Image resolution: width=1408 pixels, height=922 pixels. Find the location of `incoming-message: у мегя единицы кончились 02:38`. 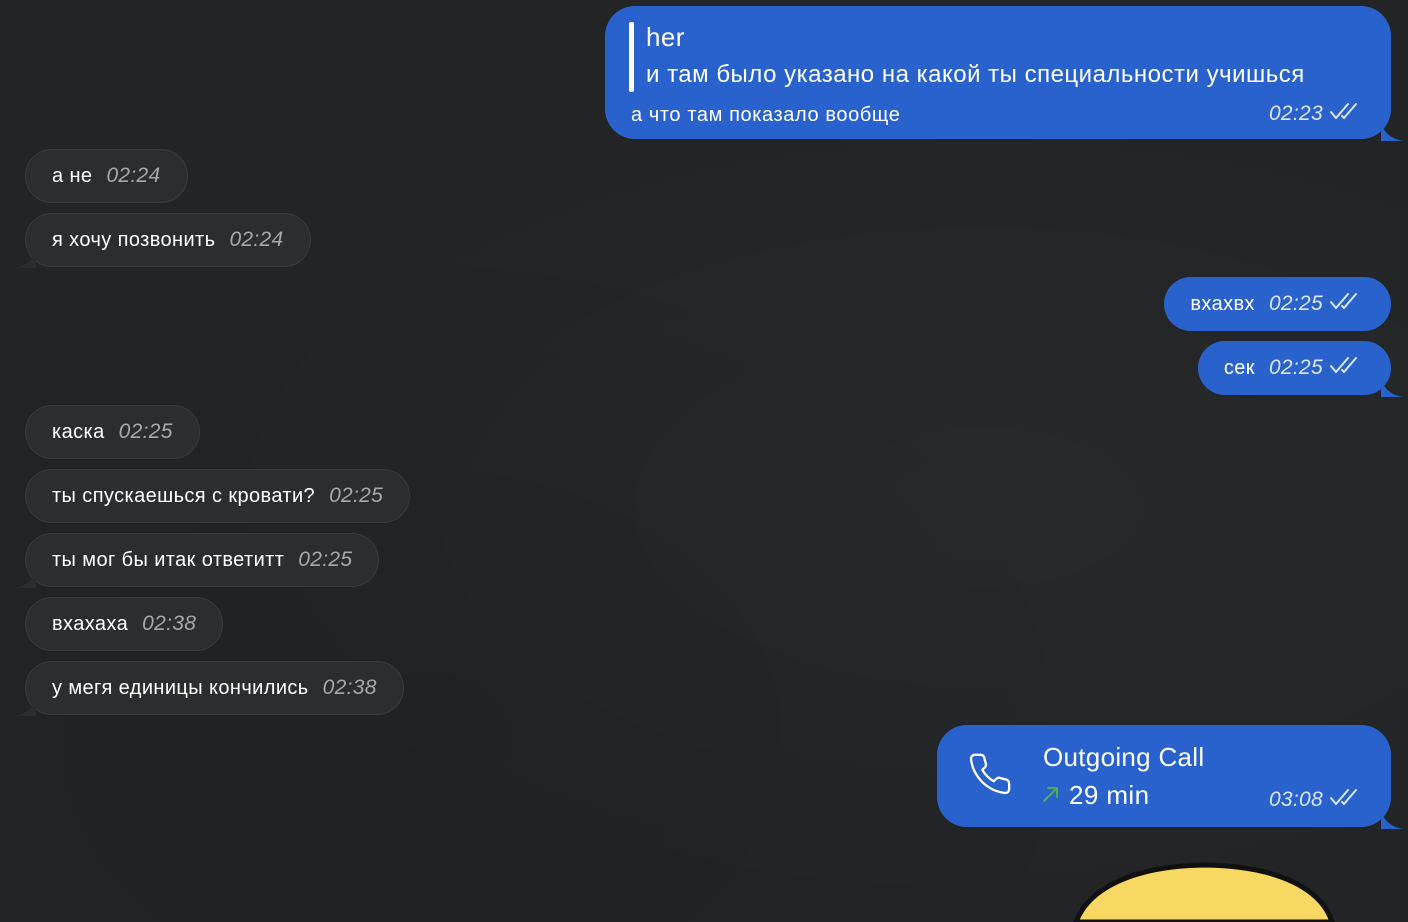

incoming-message: у мегя единицы кончились 02:38 is located at coordinates (209, 688).